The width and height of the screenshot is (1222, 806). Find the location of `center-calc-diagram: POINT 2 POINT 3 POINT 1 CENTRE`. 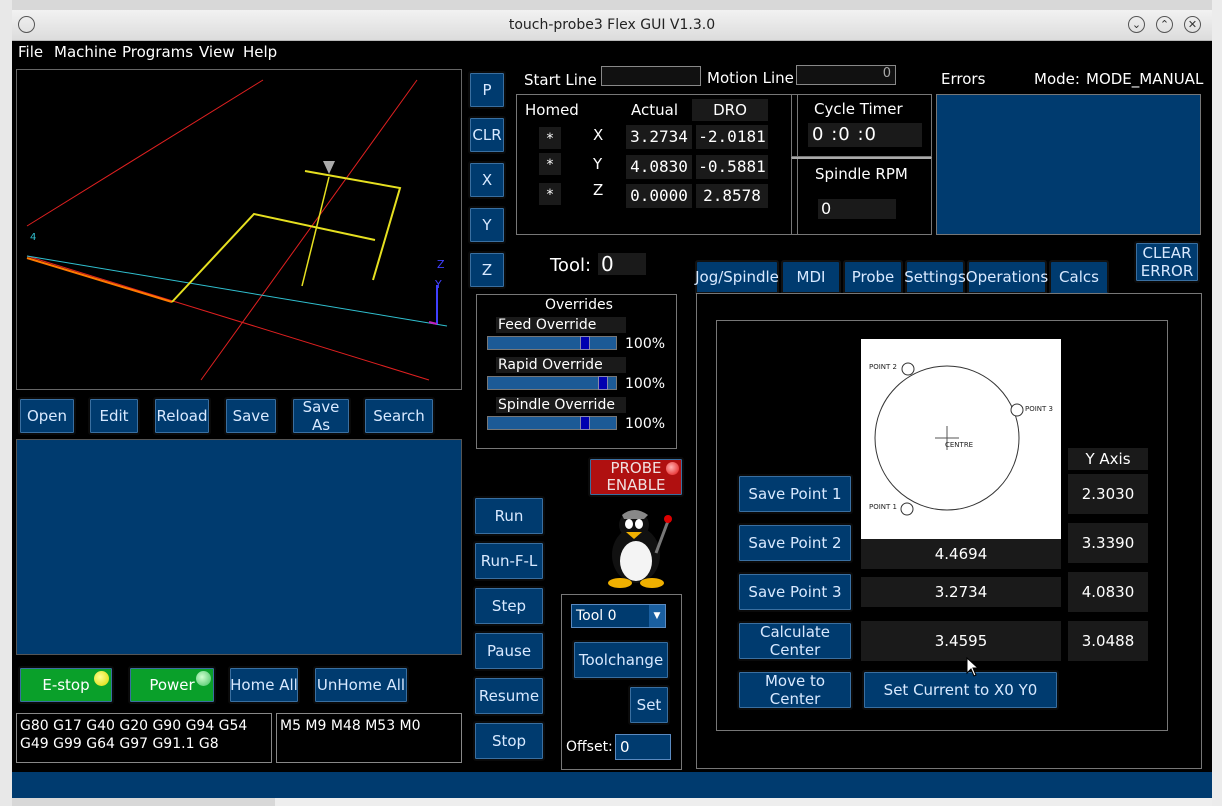

center-calc-diagram: POINT 2 POINT 3 POINT 1 CENTRE is located at coordinates (961, 439).